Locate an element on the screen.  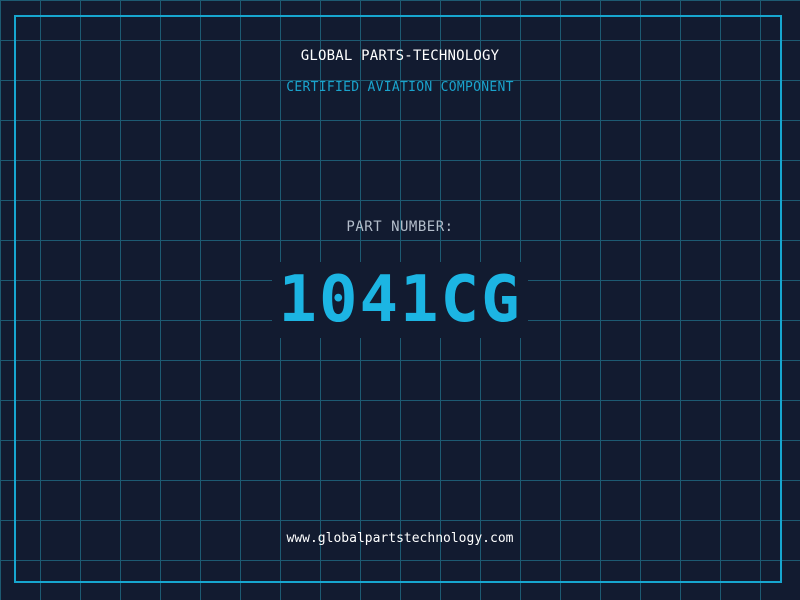
part-number-label: PART NUMBER: is located at coordinates (400, 227).